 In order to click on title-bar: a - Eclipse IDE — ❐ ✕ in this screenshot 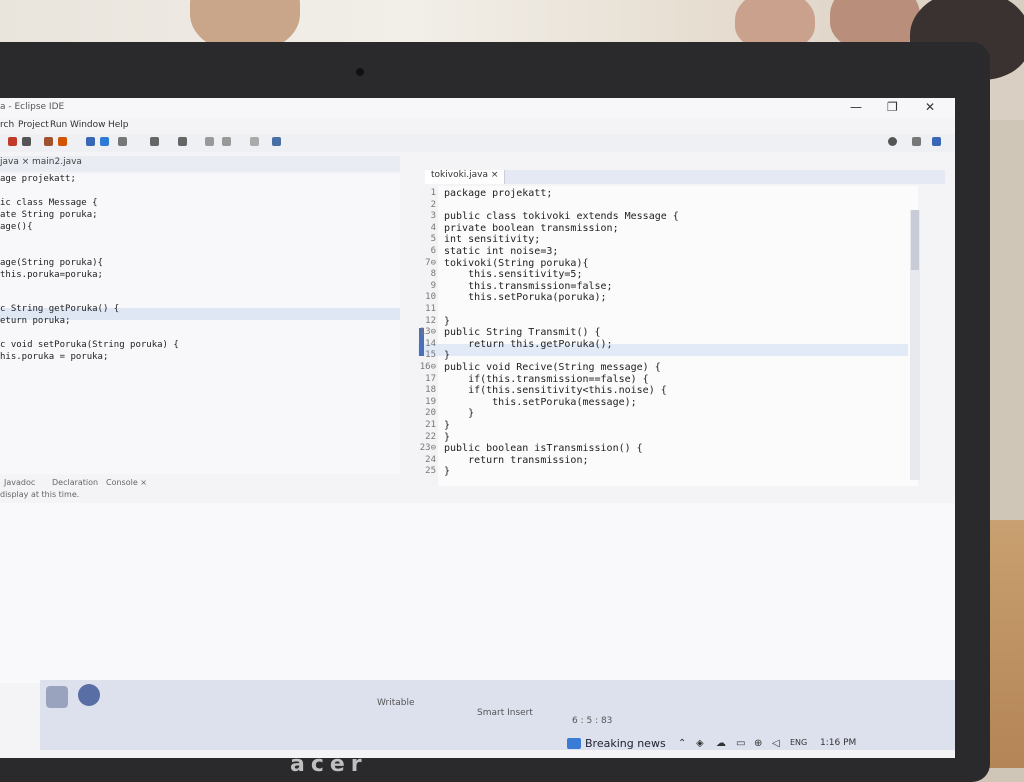, I will do `click(477, 108)`.